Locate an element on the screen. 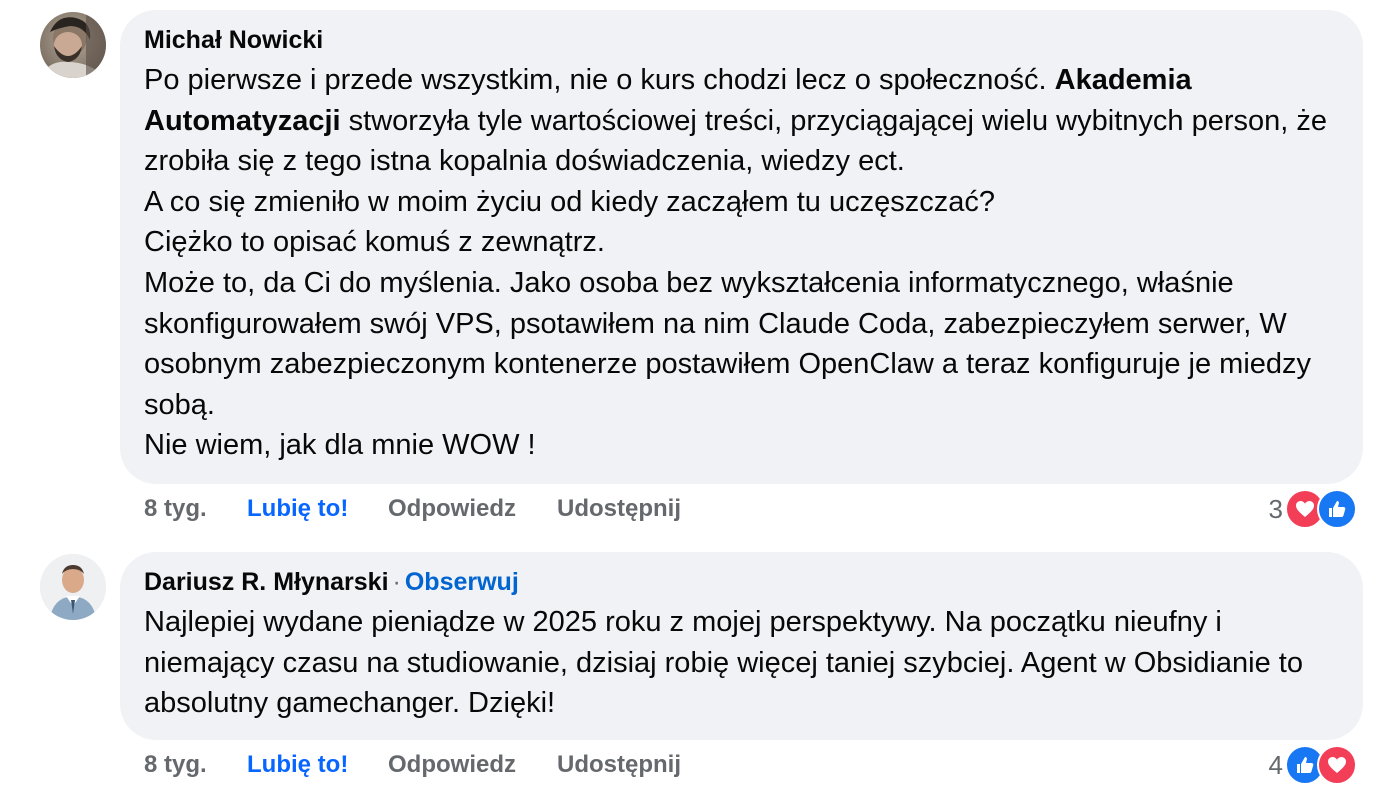 This screenshot has width=1400, height=790. reactions-summary: 4 is located at coordinates (1313, 765).